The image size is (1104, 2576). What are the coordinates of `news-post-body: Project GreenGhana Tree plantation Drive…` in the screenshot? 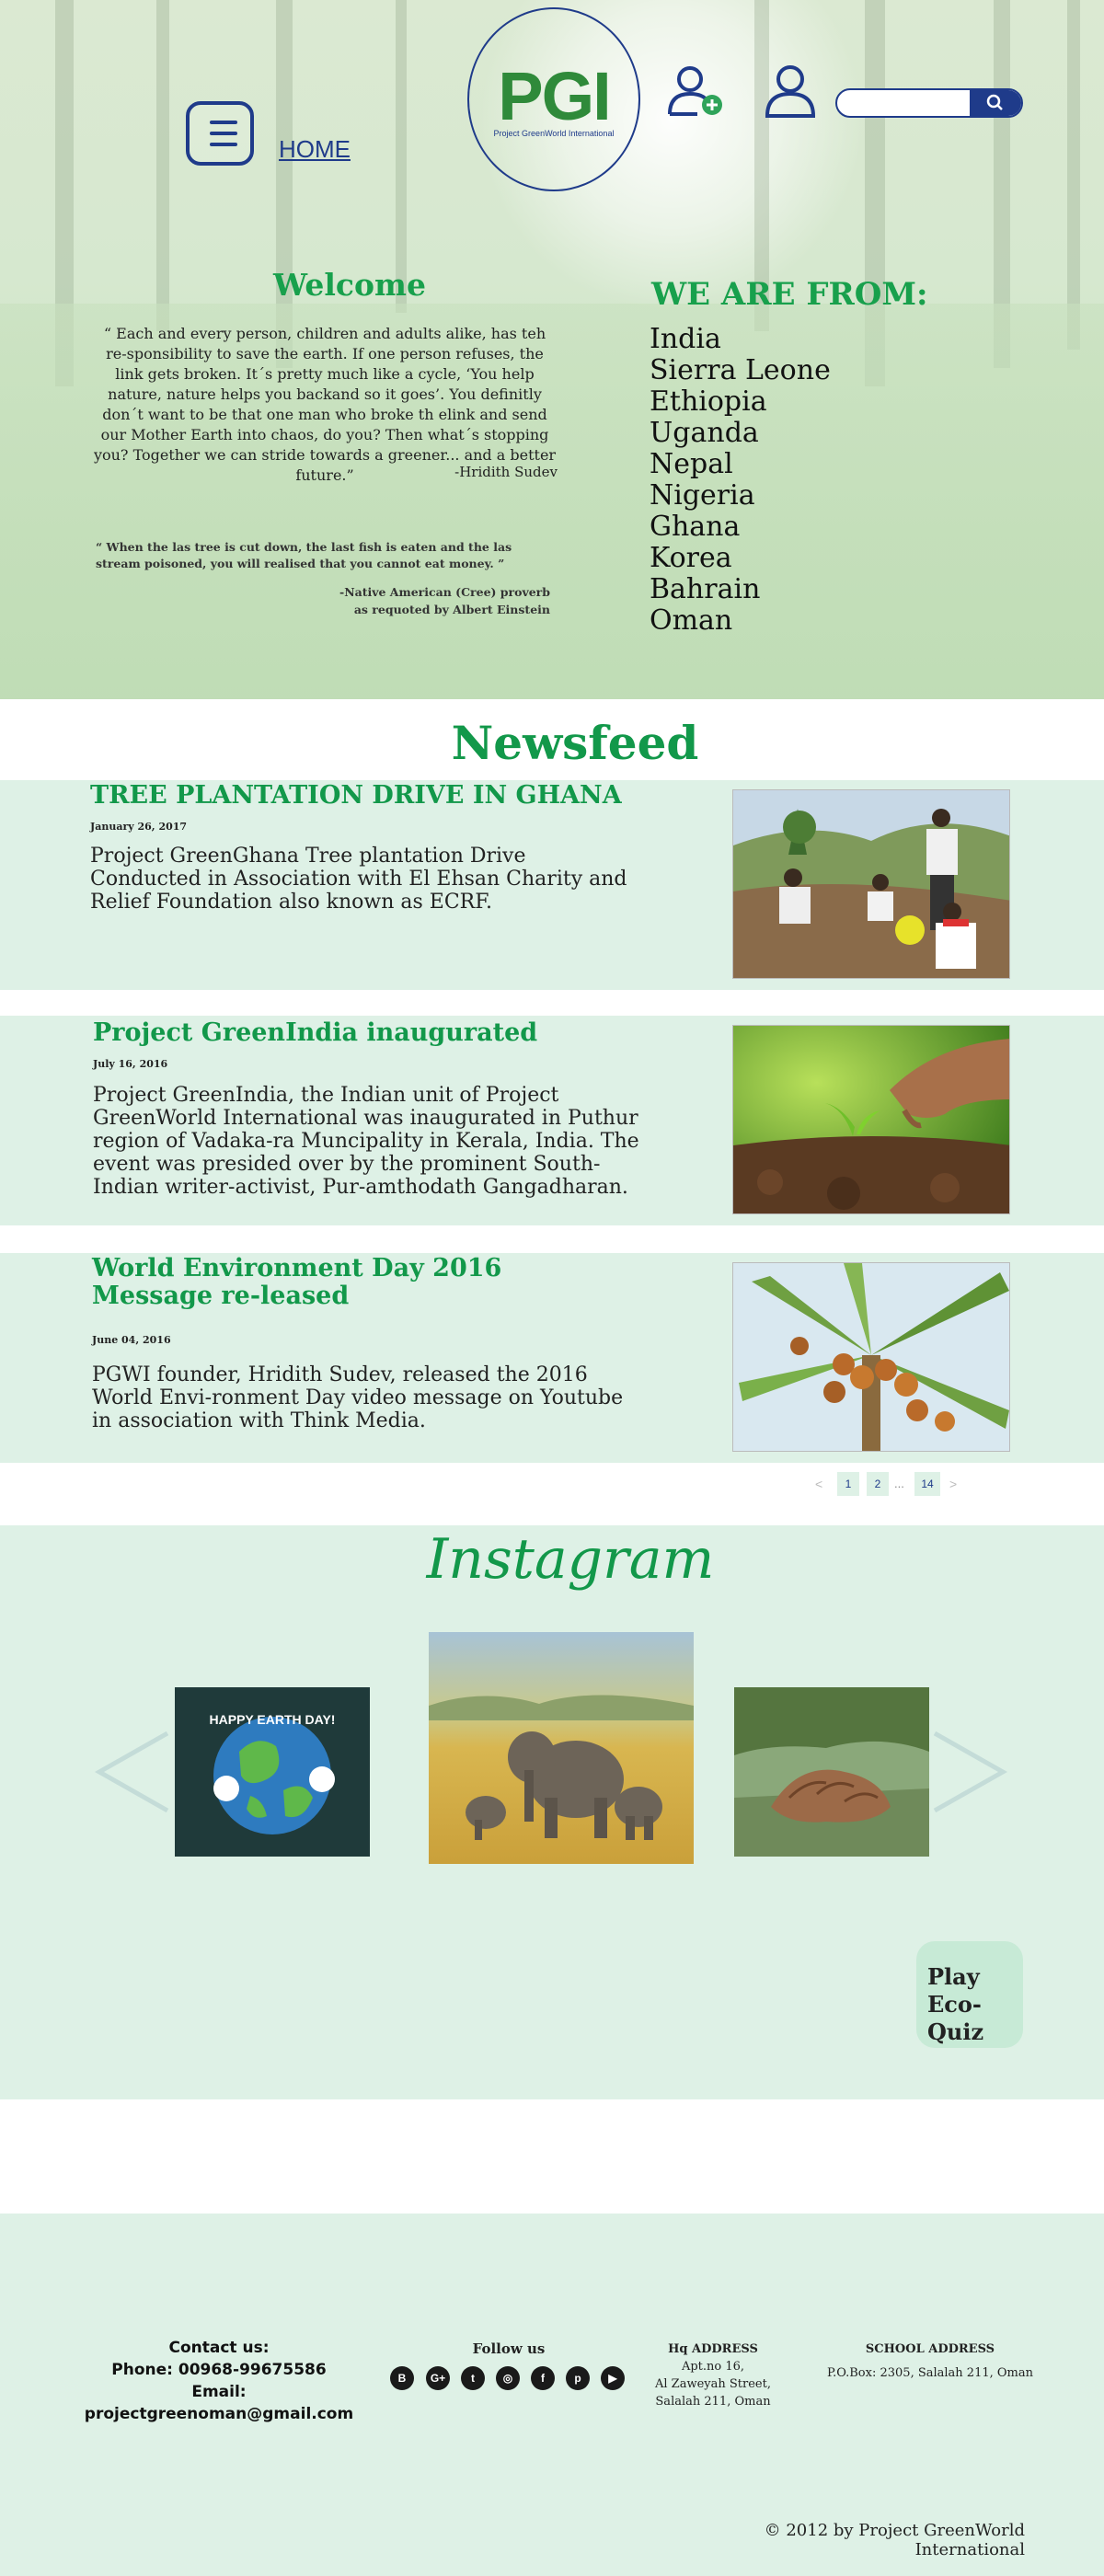 It's located at (358, 879).